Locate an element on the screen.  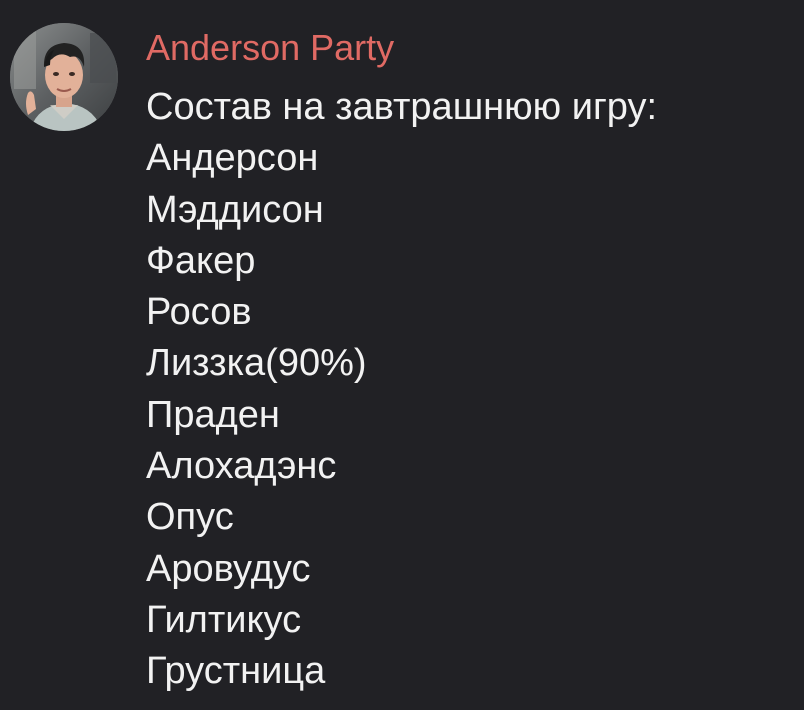
avatar is located at coordinates (64, 77).